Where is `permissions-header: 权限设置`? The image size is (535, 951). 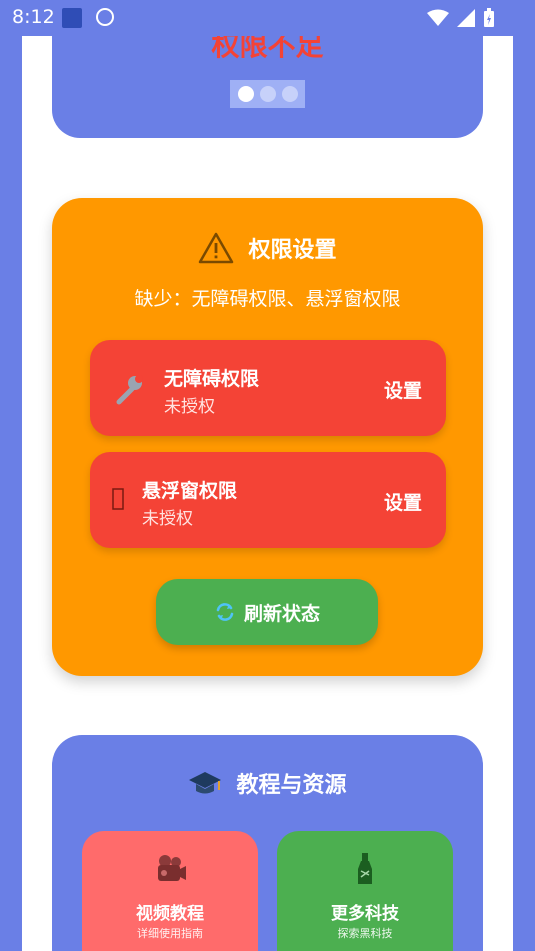
permissions-header: 权限设置 is located at coordinates (267, 248).